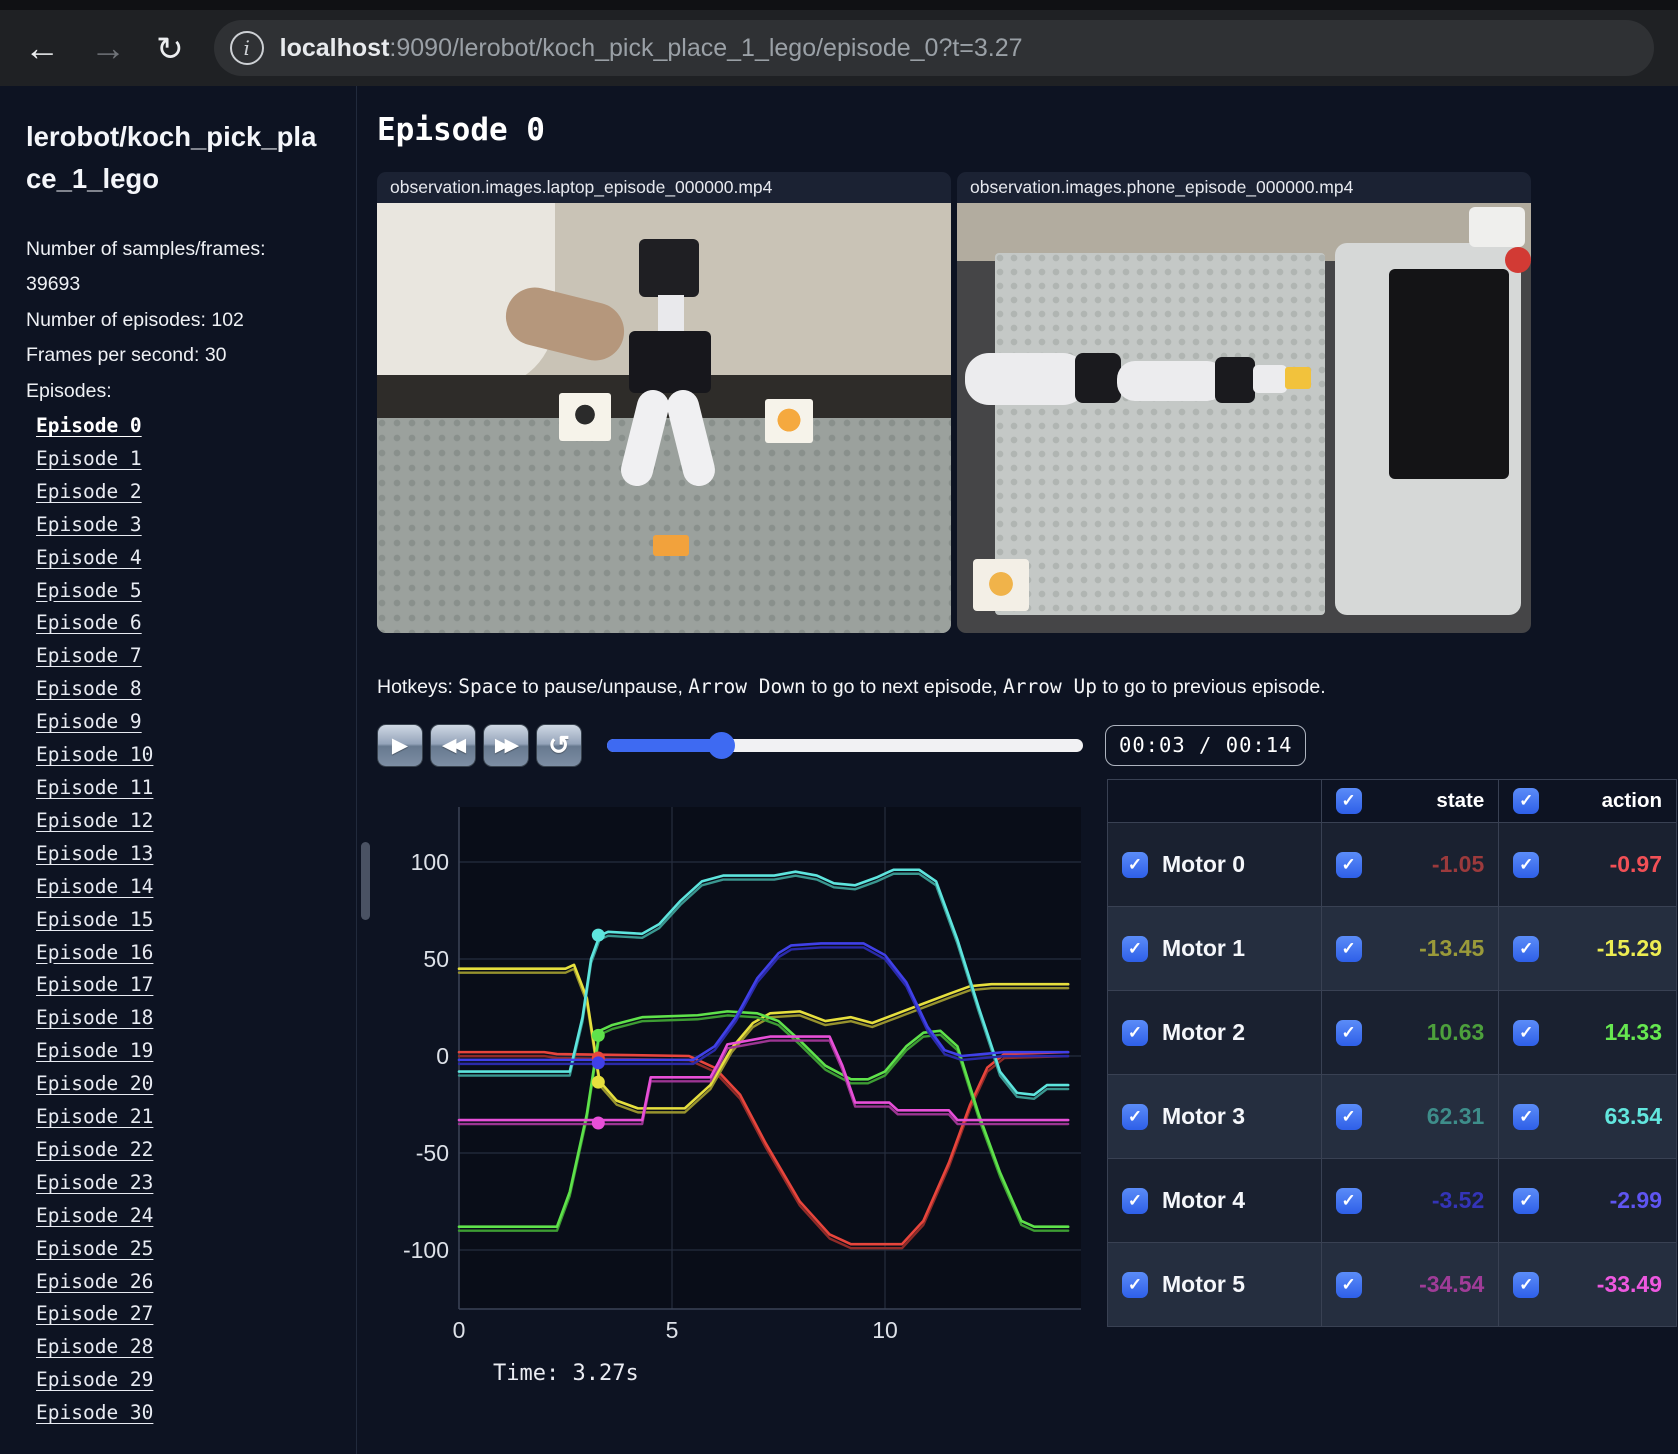  Describe the element at coordinates (94, 1050) in the screenshot. I see `episode-link: Episode 19` at that location.